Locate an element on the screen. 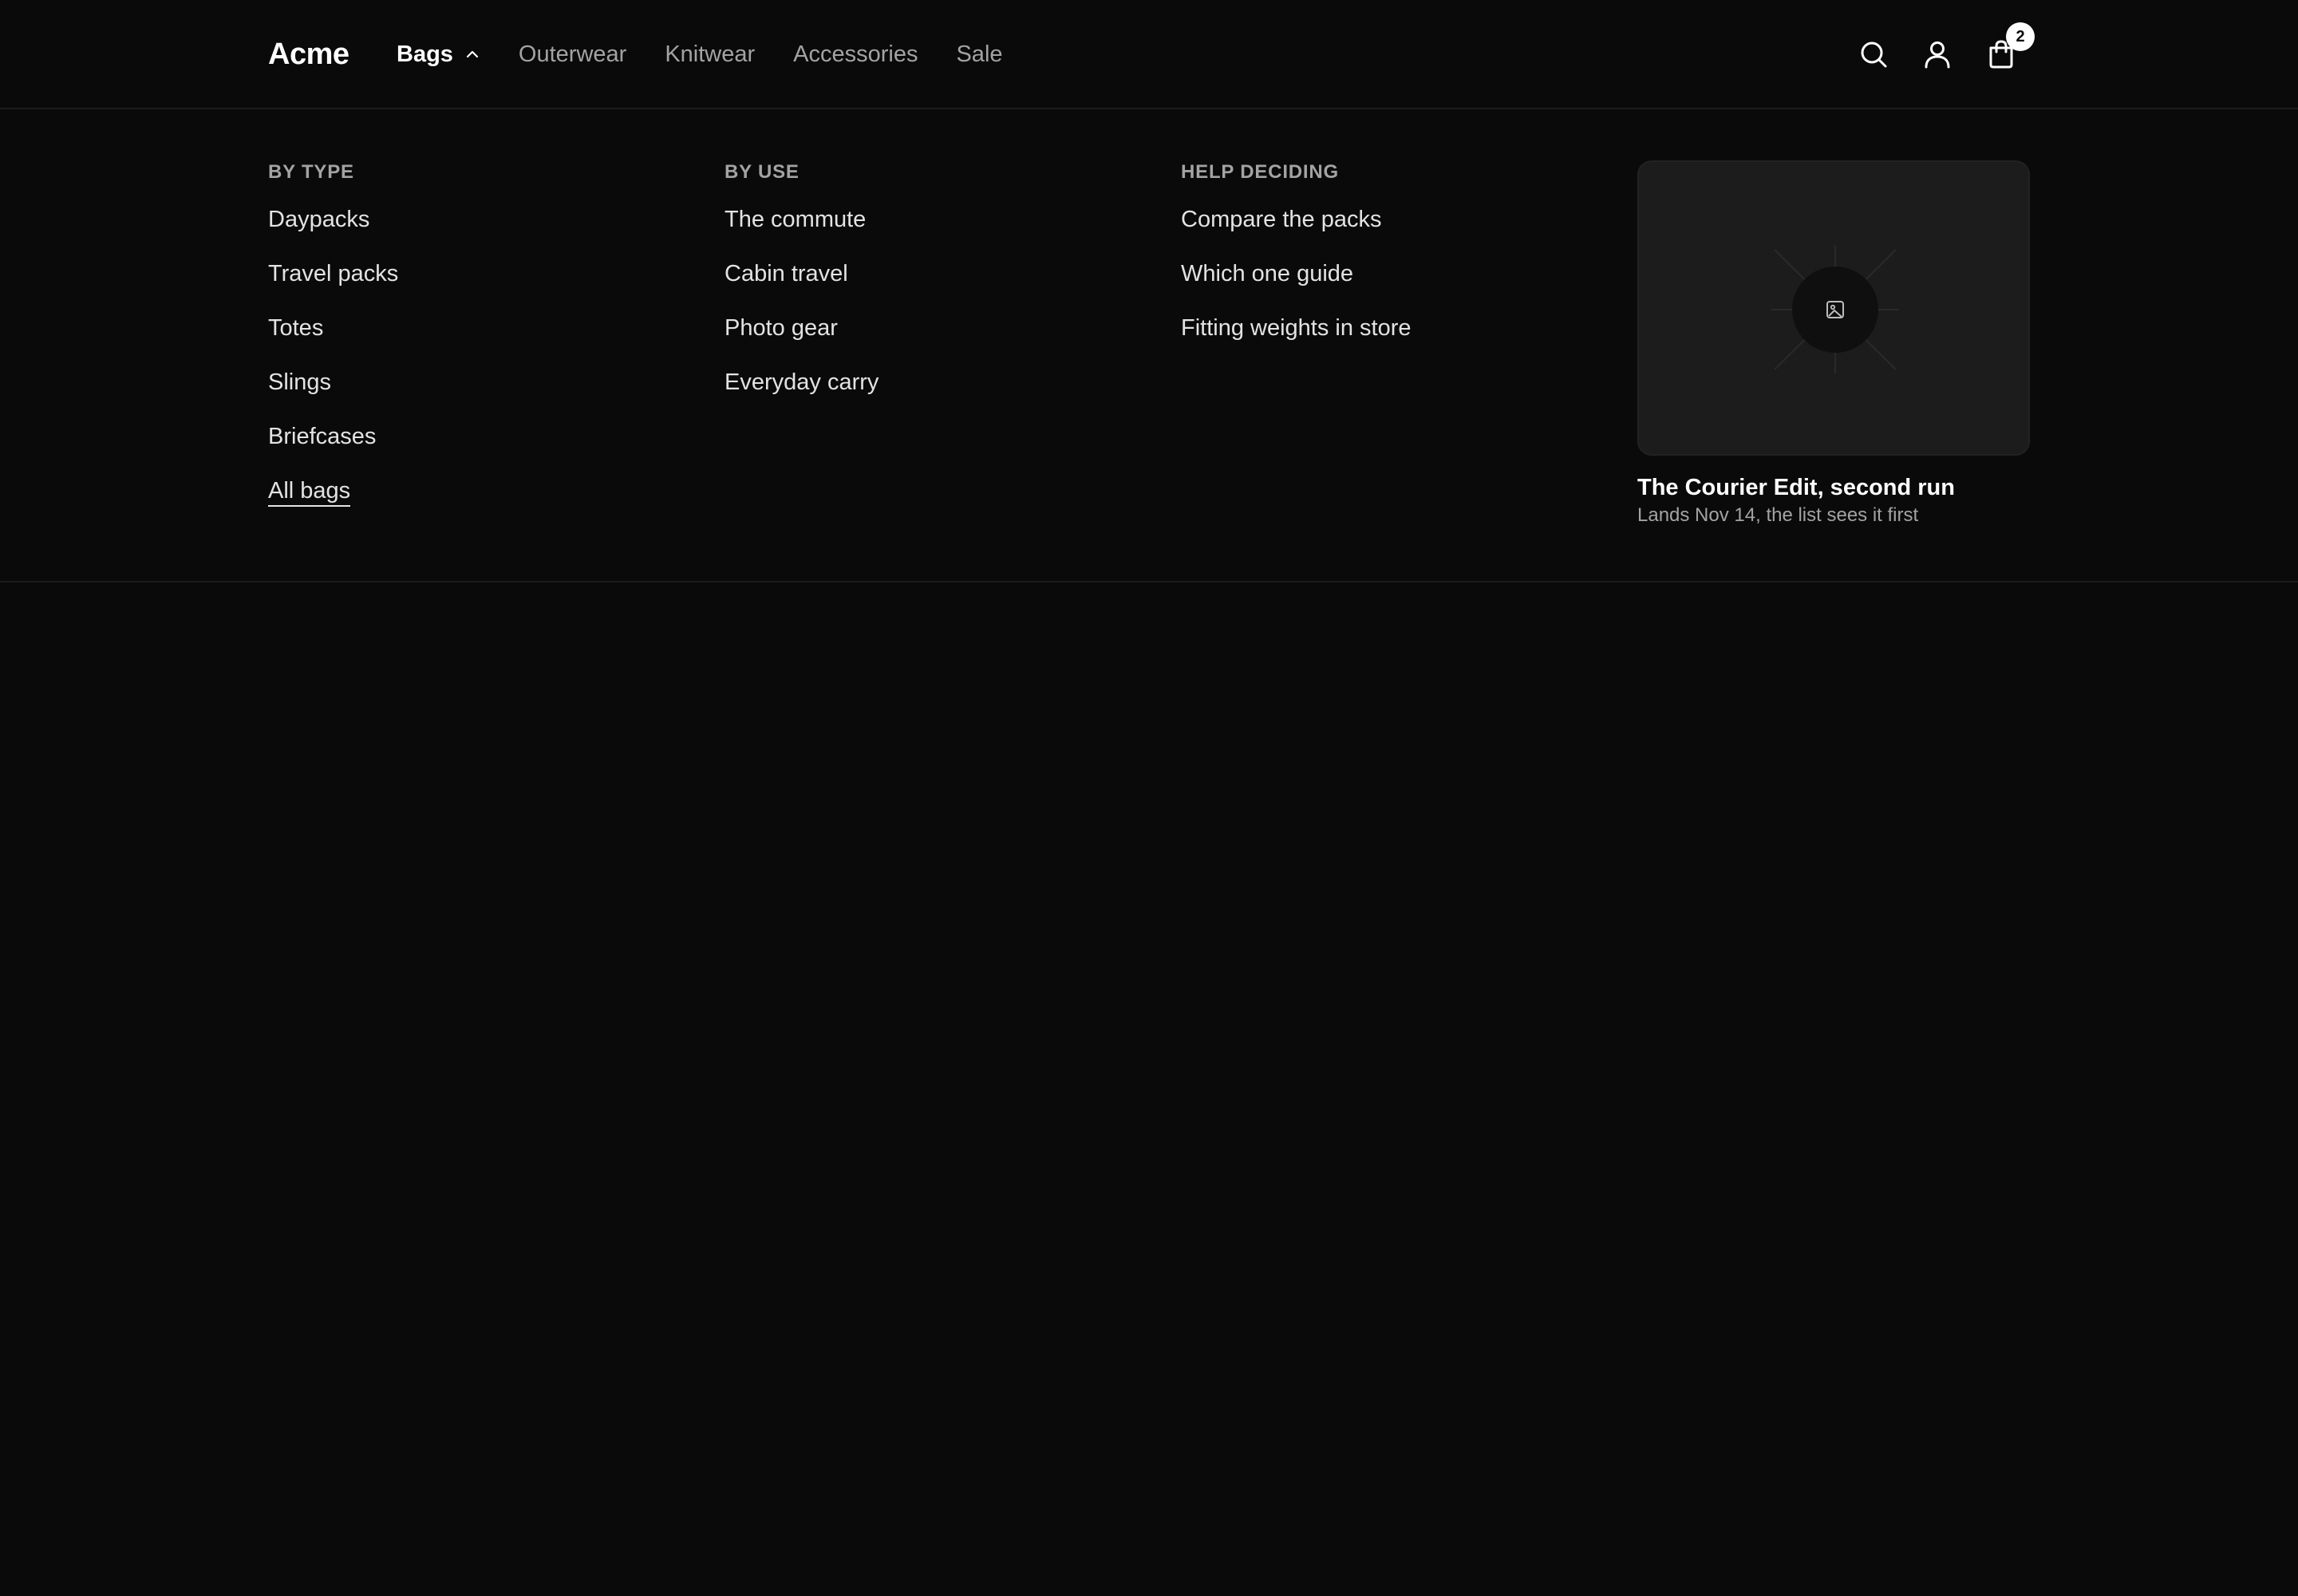  menu-link-slings: Slings is located at coordinates (333, 382).